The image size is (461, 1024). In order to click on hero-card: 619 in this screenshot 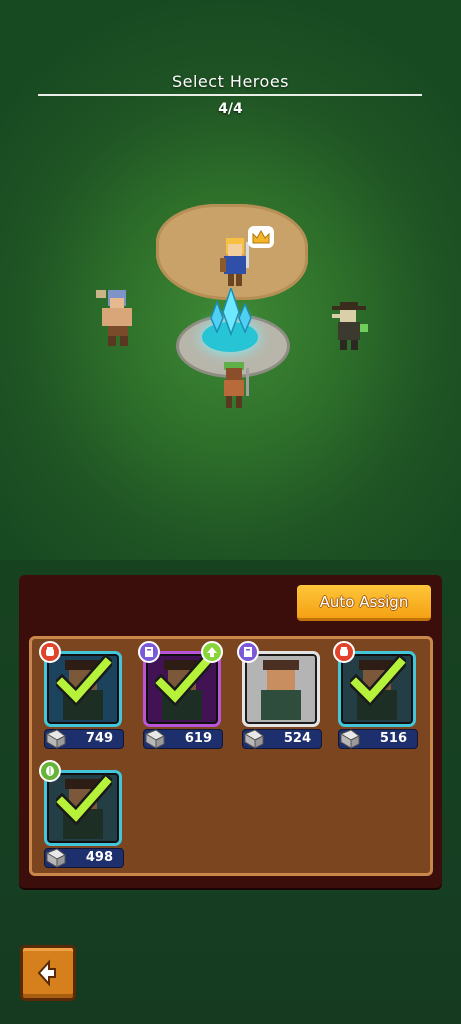, I will do `click(180, 697)`.